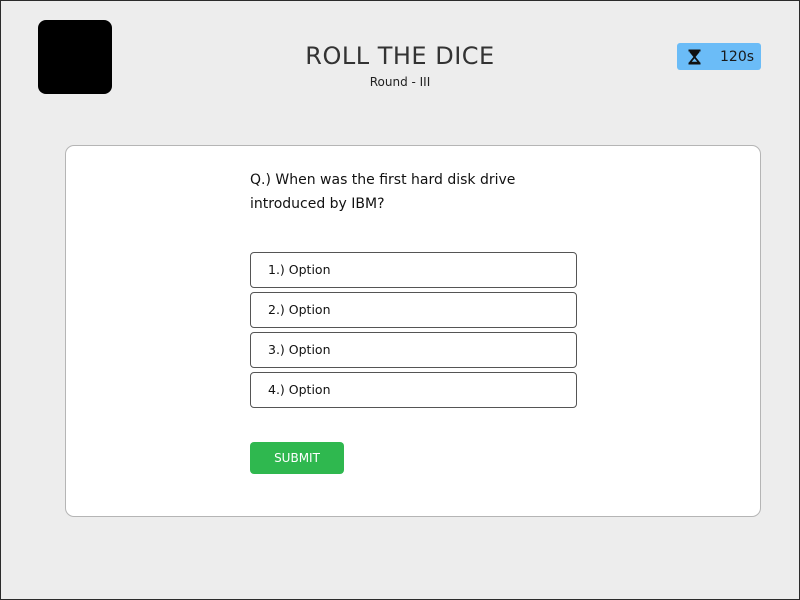 Image resolution: width=800 pixels, height=600 pixels. What do you see at coordinates (413, 350) in the screenshot?
I see `answer-option-3: 3.) Option` at bounding box center [413, 350].